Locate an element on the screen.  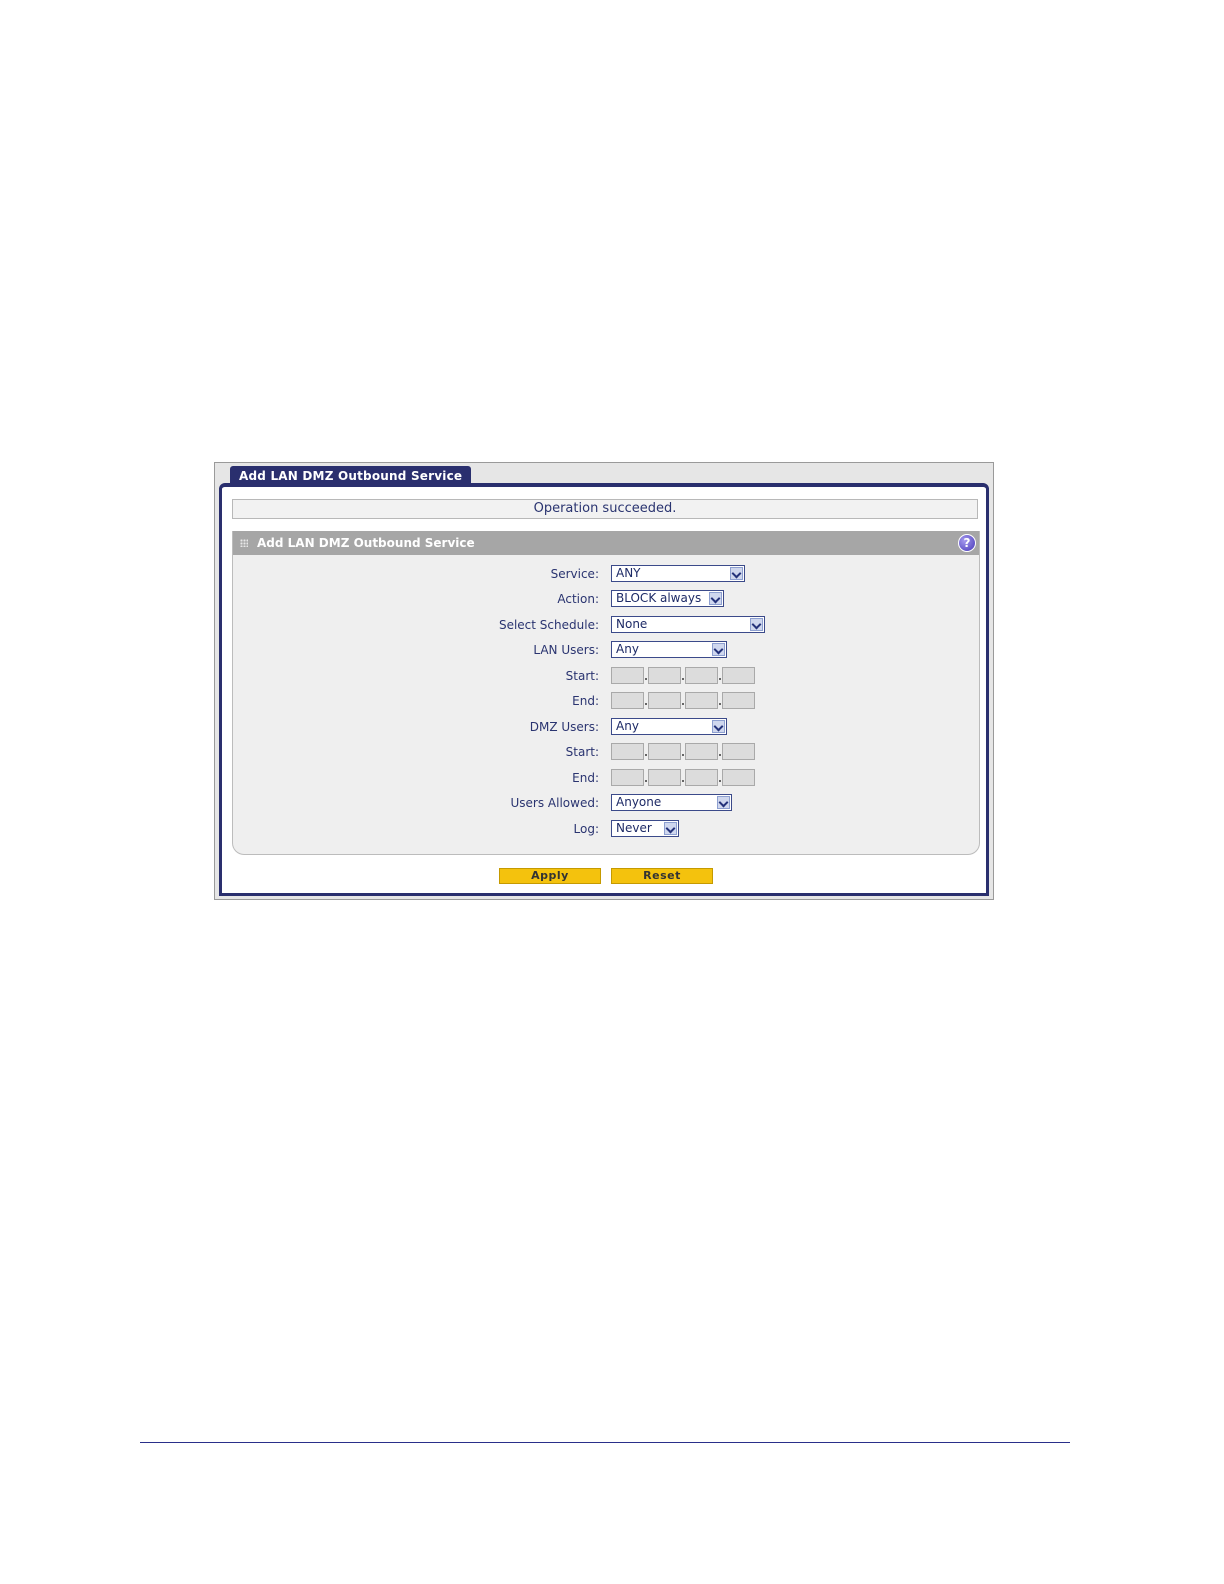
lan-end-row: End: is located at coordinates (606, 702).